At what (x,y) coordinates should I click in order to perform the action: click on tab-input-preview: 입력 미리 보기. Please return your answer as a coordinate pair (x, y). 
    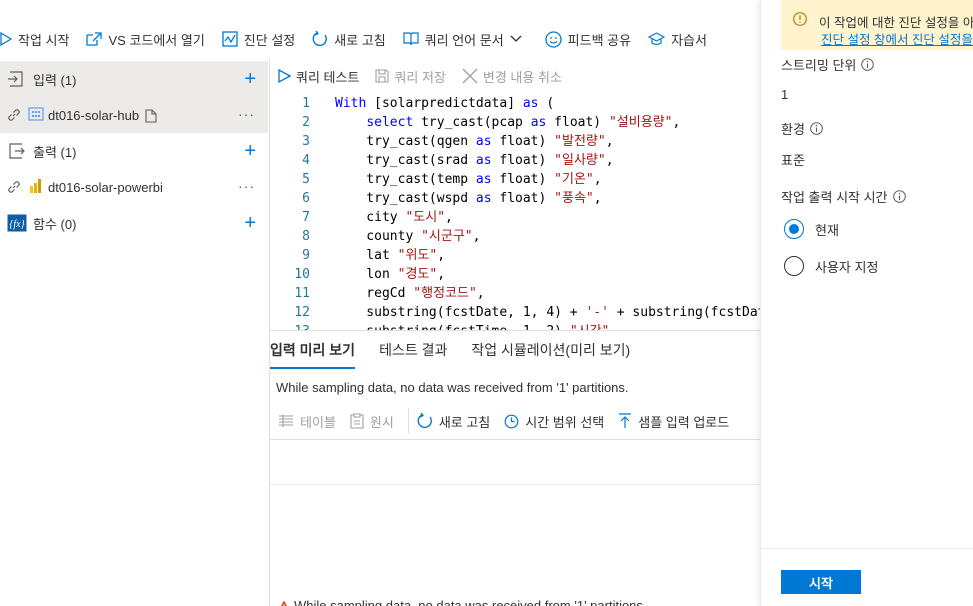
    Looking at the image, I should click on (313, 350).